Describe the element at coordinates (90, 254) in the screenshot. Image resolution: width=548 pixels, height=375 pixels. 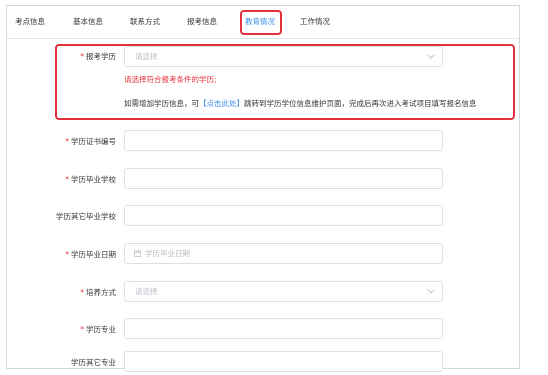
I see `graduation-date-label: * 学历毕业日期` at that location.